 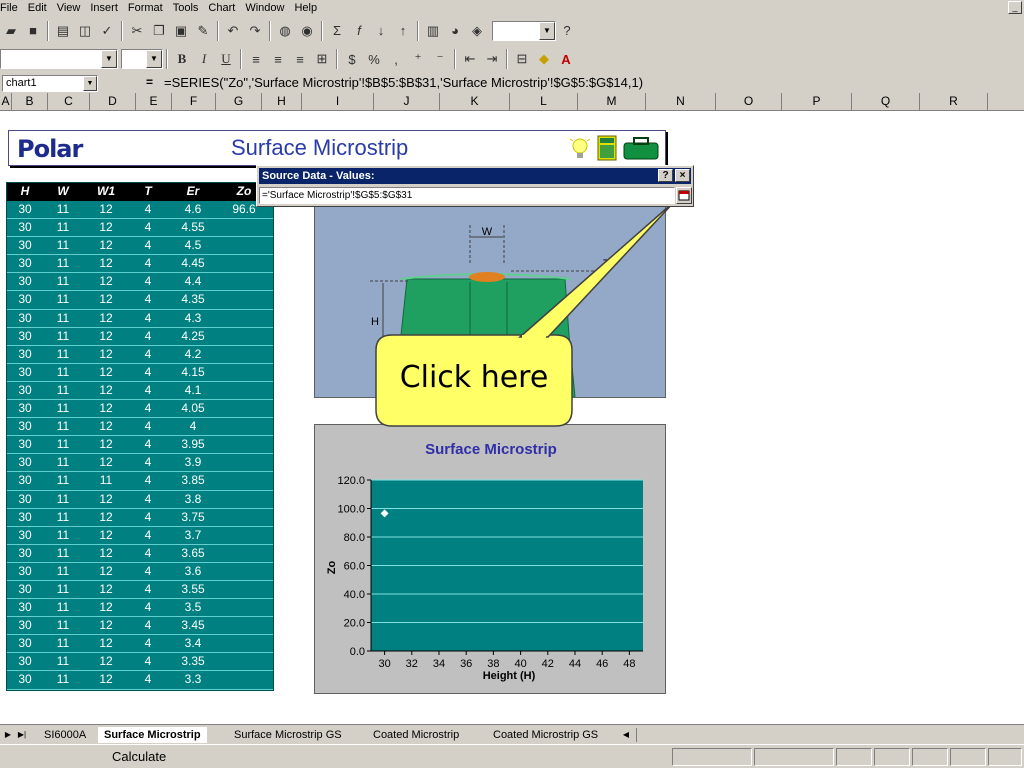 What do you see at coordinates (193, 281) in the screenshot?
I see `table-cell: 4.4` at bounding box center [193, 281].